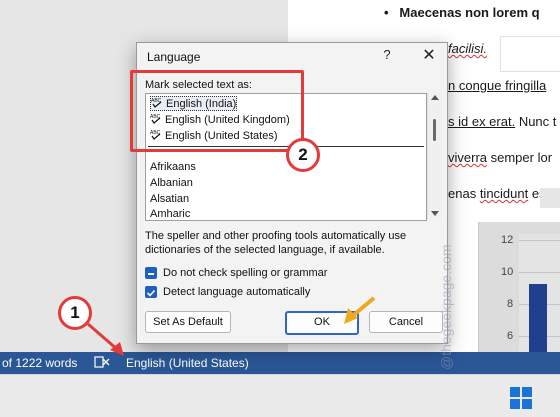 The height and width of the screenshot is (417, 560). What do you see at coordinates (103, 337) in the screenshot?
I see `step-1-arrow` at bounding box center [103, 337].